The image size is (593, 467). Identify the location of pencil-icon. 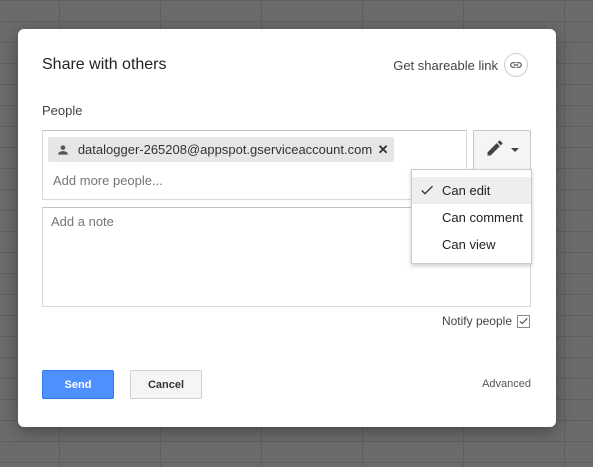
(495, 150).